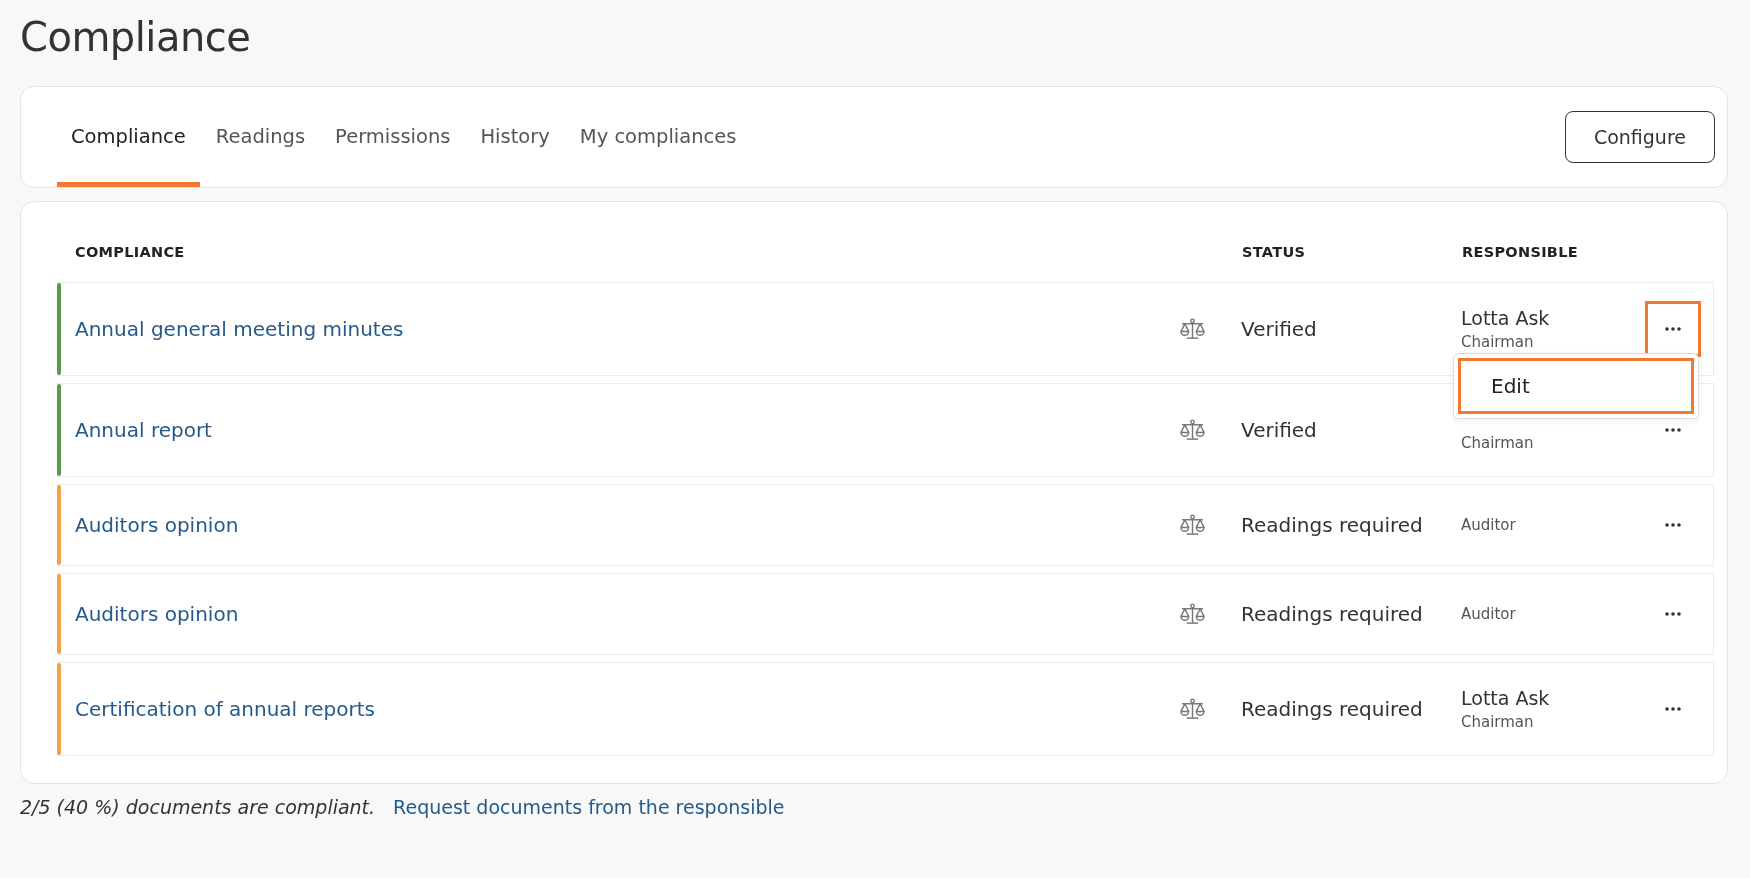 Image resolution: width=1750 pixels, height=878 pixels. I want to click on compliance-link: Annual general meeting minutes, so click(239, 329).